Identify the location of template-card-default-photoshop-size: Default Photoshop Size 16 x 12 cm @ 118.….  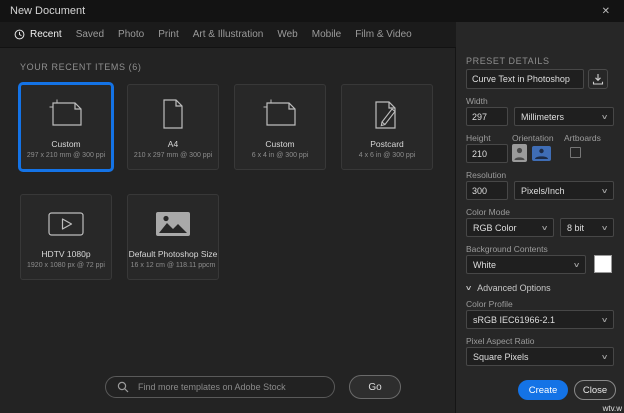
(173, 237).